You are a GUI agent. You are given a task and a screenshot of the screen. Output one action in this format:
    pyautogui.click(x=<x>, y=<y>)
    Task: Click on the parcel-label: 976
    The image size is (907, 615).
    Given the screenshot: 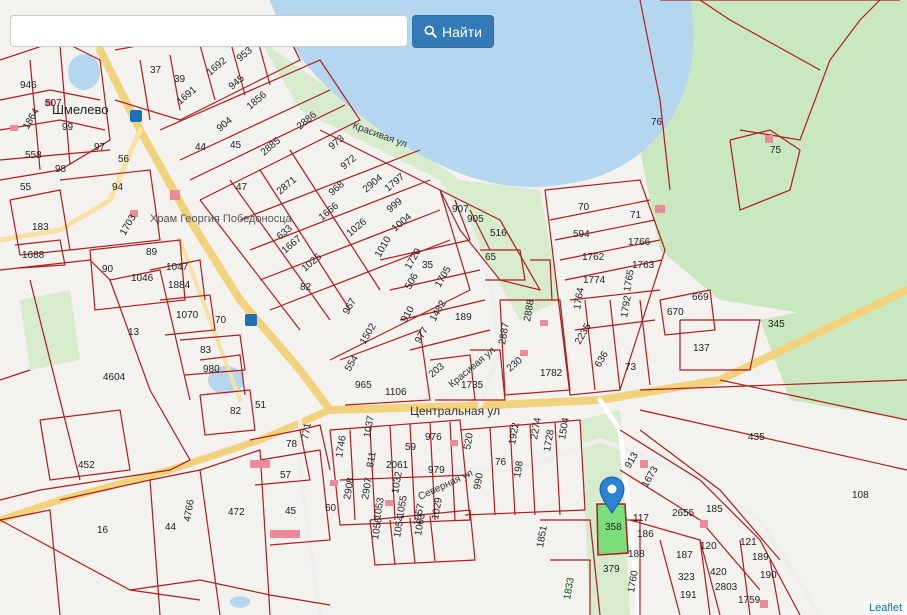 What is the action you would take?
    pyautogui.click(x=433, y=437)
    